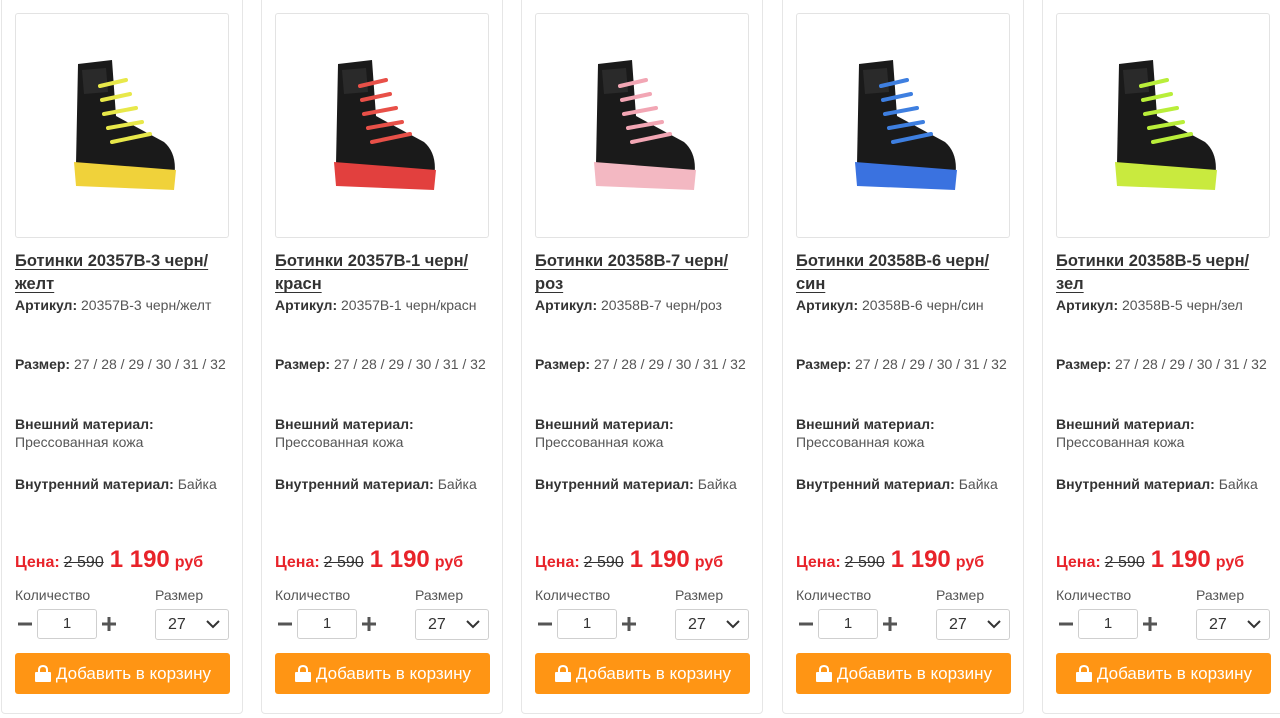 The image size is (1280, 718). I want to click on article-row: Артикул: 20358B-7 черн/роз, so click(645, 305).